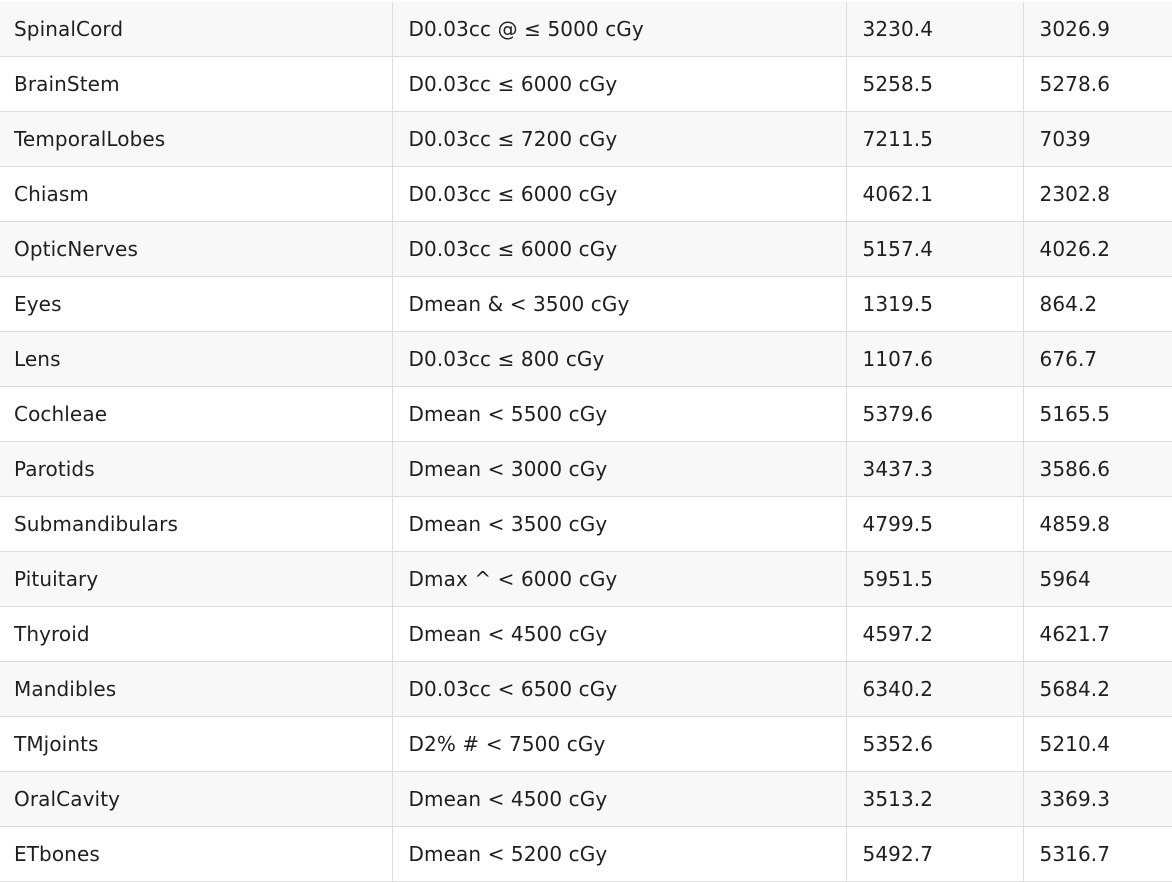 Image resolution: width=1172 pixels, height=882 pixels. Describe the element at coordinates (934, 744) in the screenshot. I see `dose-value-cell: 5352.6` at that location.